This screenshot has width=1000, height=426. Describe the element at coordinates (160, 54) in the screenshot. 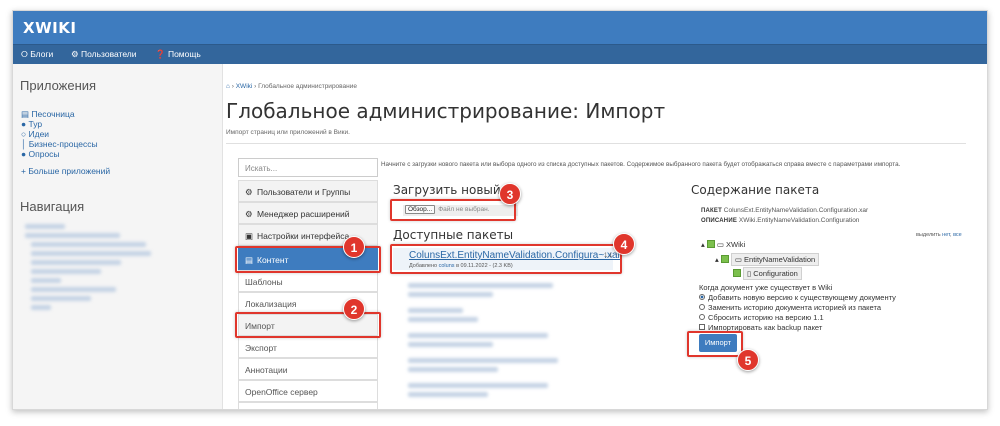

I see `help-icon: ❓` at that location.